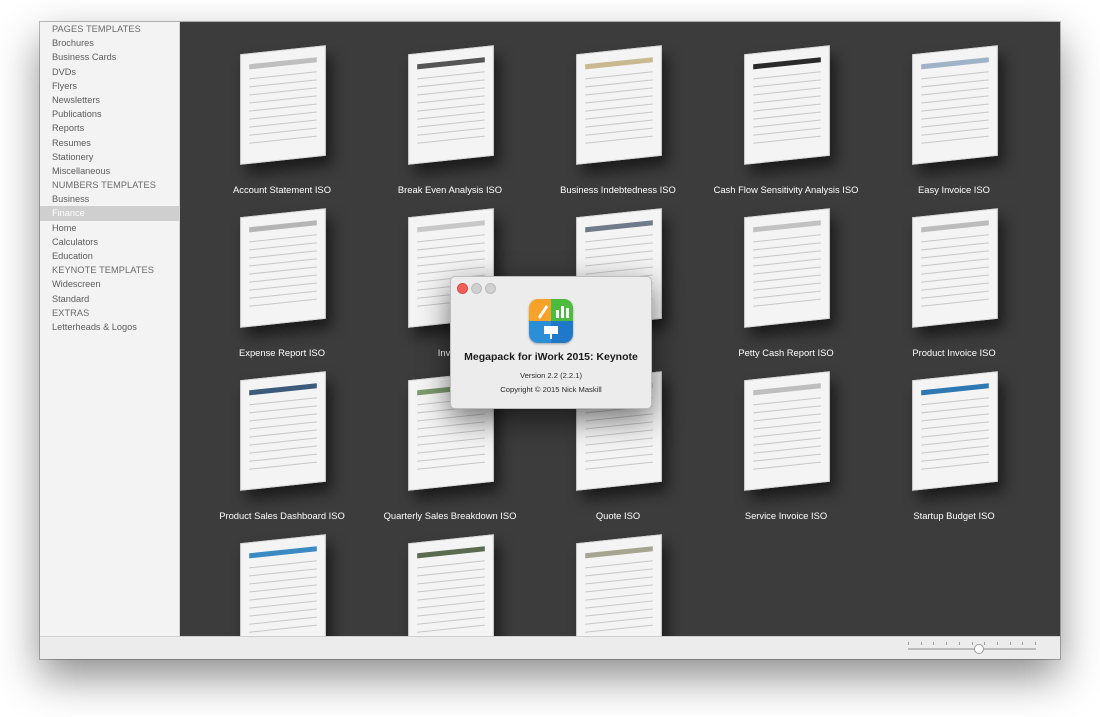  What do you see at coordinates (954, 515) in the screenshot?
I see `template-label: Startup Budget ISO` at bounding box center [954, 515].